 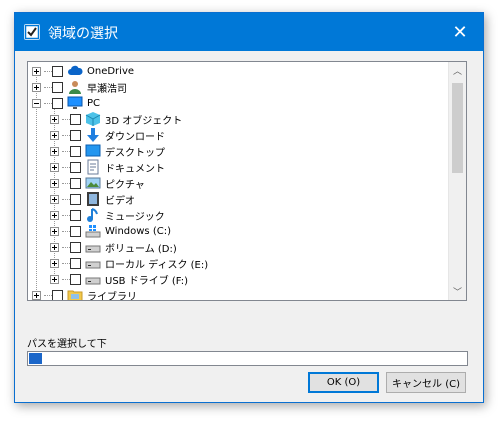 I want to click on checkbox-app-icon, so click(x=32, y=32).